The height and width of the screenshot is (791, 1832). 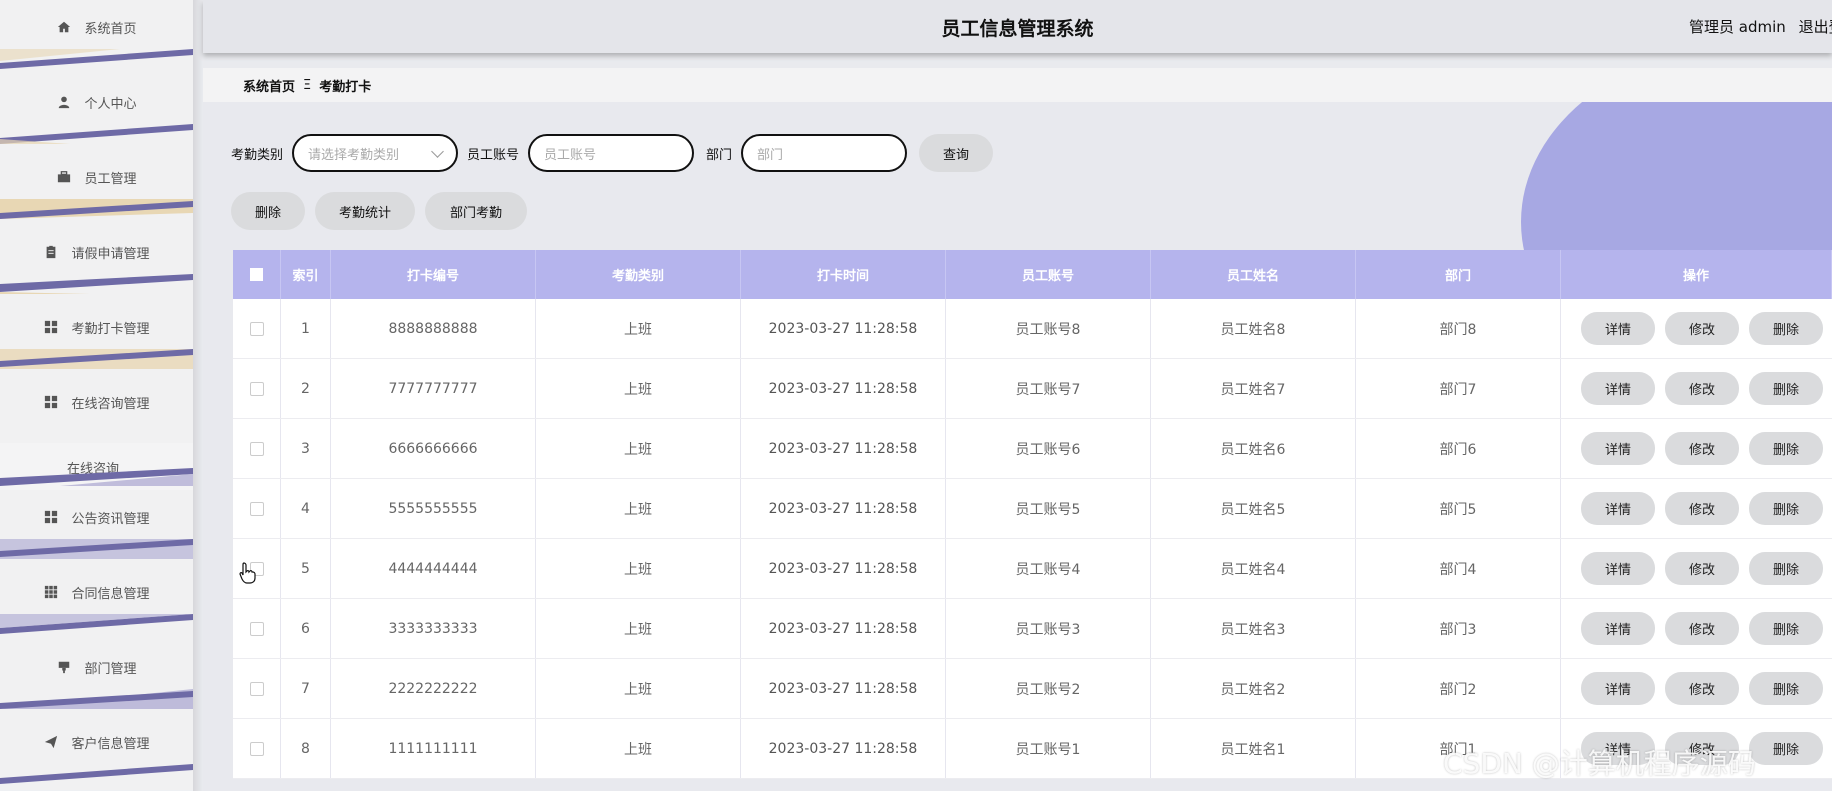 What do you see at coordinates (1048, 568) in the screenshot?
I see `cell-account: 员工账号4` at bounding box center [1048, 568].